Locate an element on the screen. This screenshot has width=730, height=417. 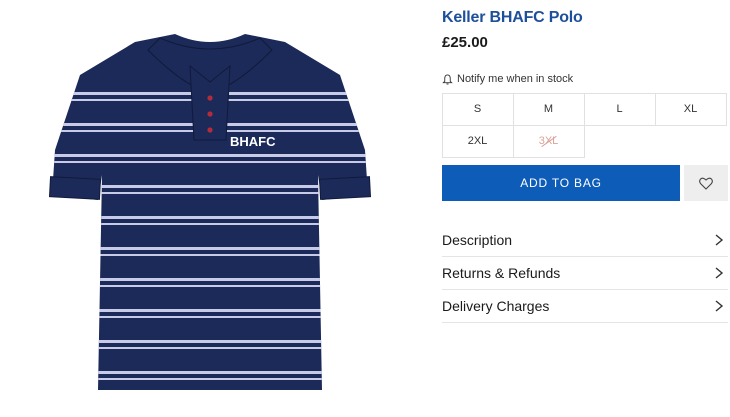
notify-me-link: Notify me when in stock is located at coordinates (507, 79).